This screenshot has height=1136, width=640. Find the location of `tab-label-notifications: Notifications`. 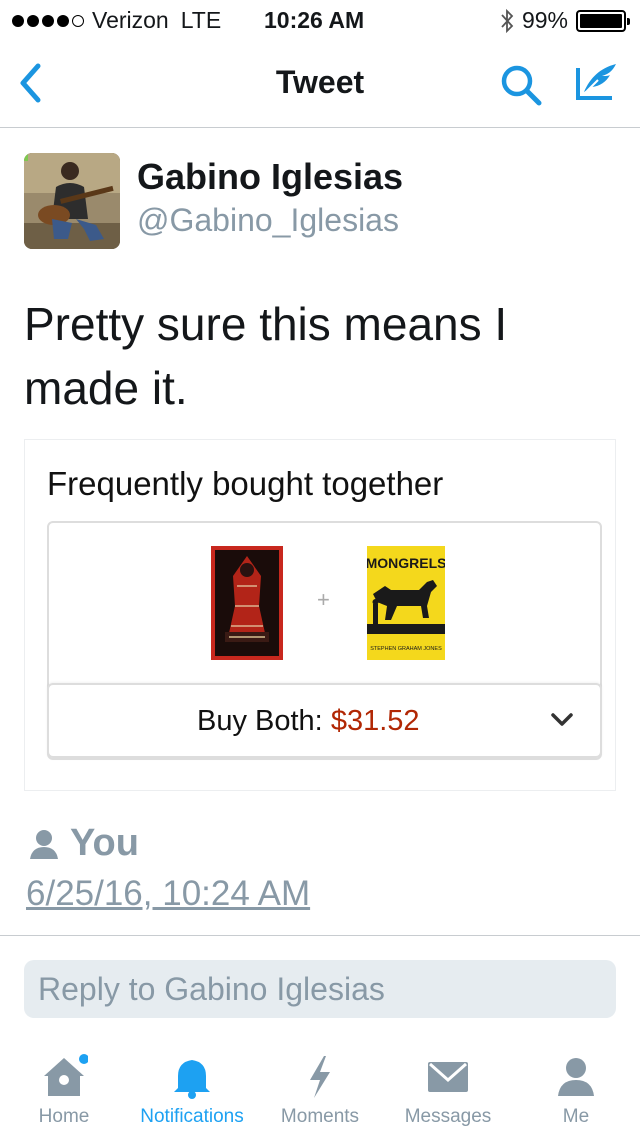

tab-label-notifications: Notifications is located at coordinates (192, 1116).